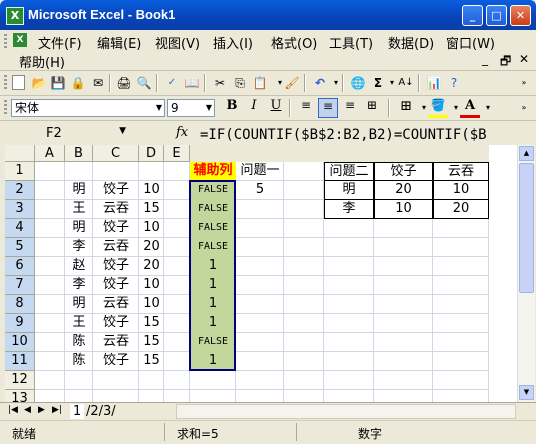  Describe the element at coordinates (233, 42) in the screenshot. I see `menu-insert: 插入(I)` at that location.